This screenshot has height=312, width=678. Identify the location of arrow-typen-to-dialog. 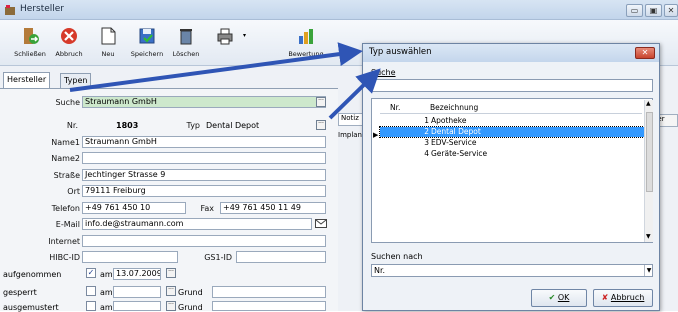
(216, 67).